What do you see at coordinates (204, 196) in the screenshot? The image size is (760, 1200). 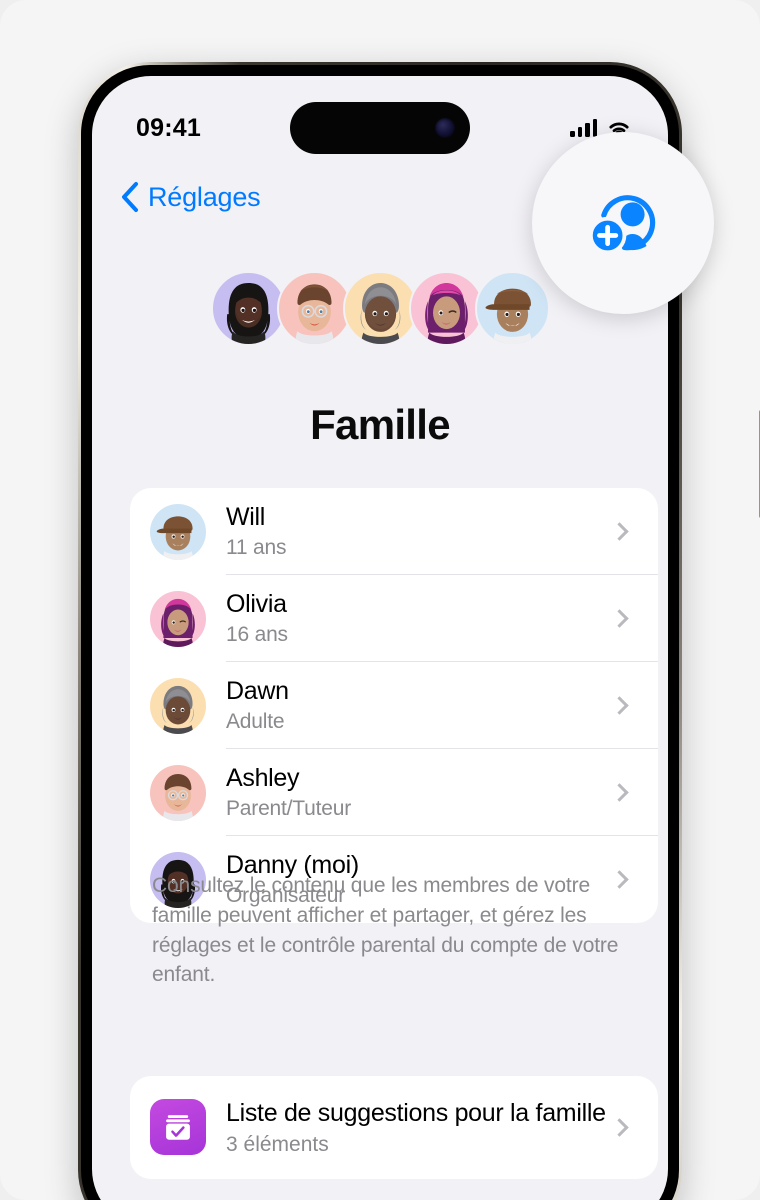 I see `back-button-label: Réglages` at bounding box center [204, 196].